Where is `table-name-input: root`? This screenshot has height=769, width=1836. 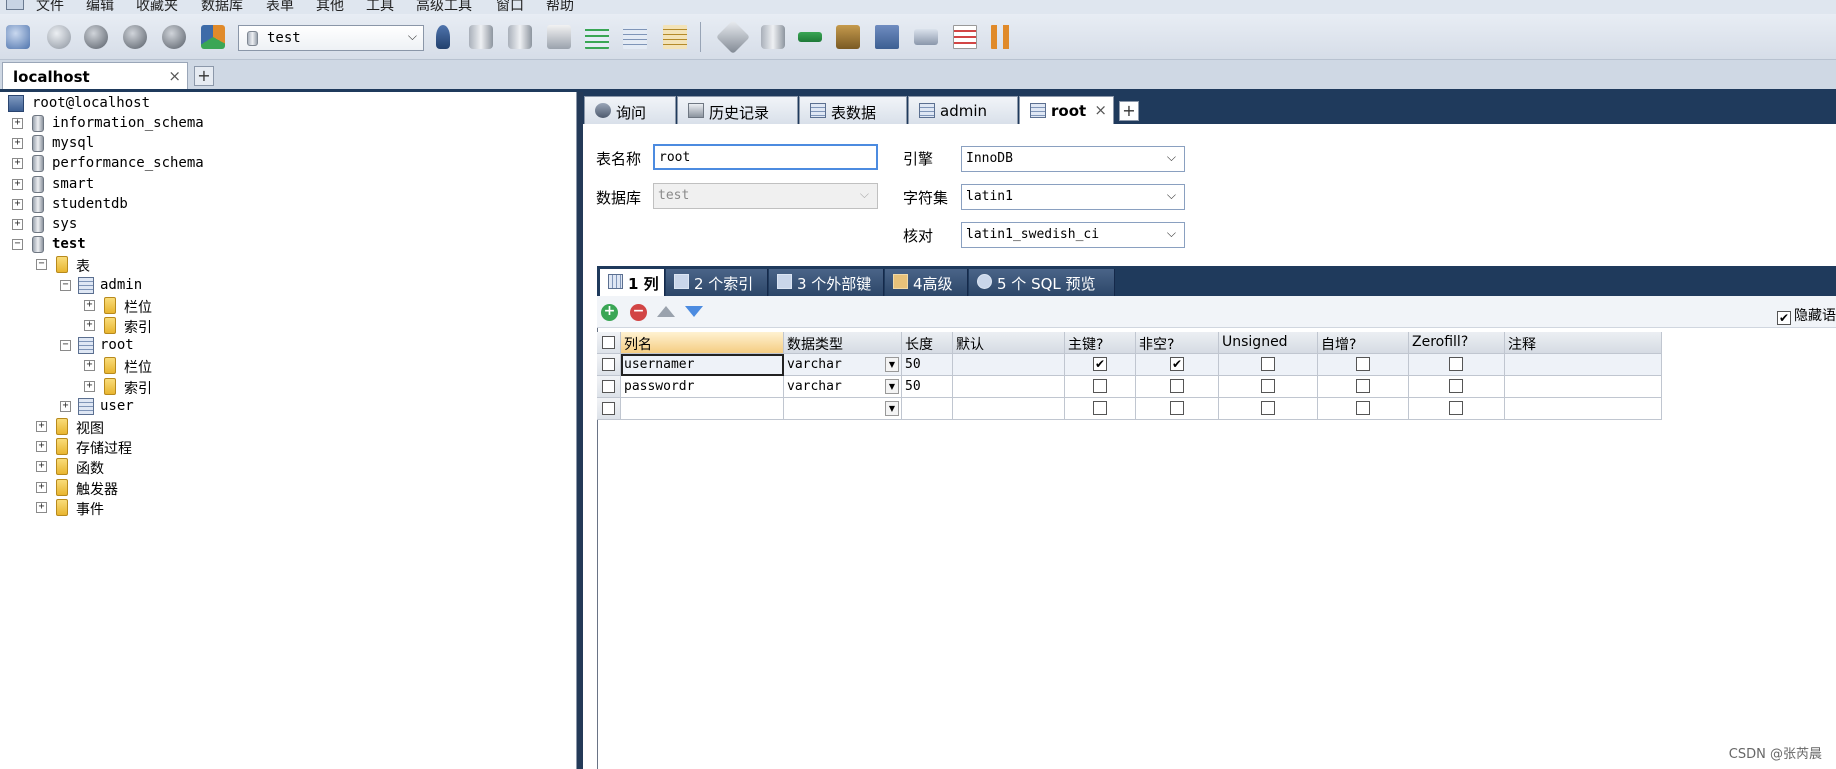
table-name-input: root is located at coordinates (765, 157).